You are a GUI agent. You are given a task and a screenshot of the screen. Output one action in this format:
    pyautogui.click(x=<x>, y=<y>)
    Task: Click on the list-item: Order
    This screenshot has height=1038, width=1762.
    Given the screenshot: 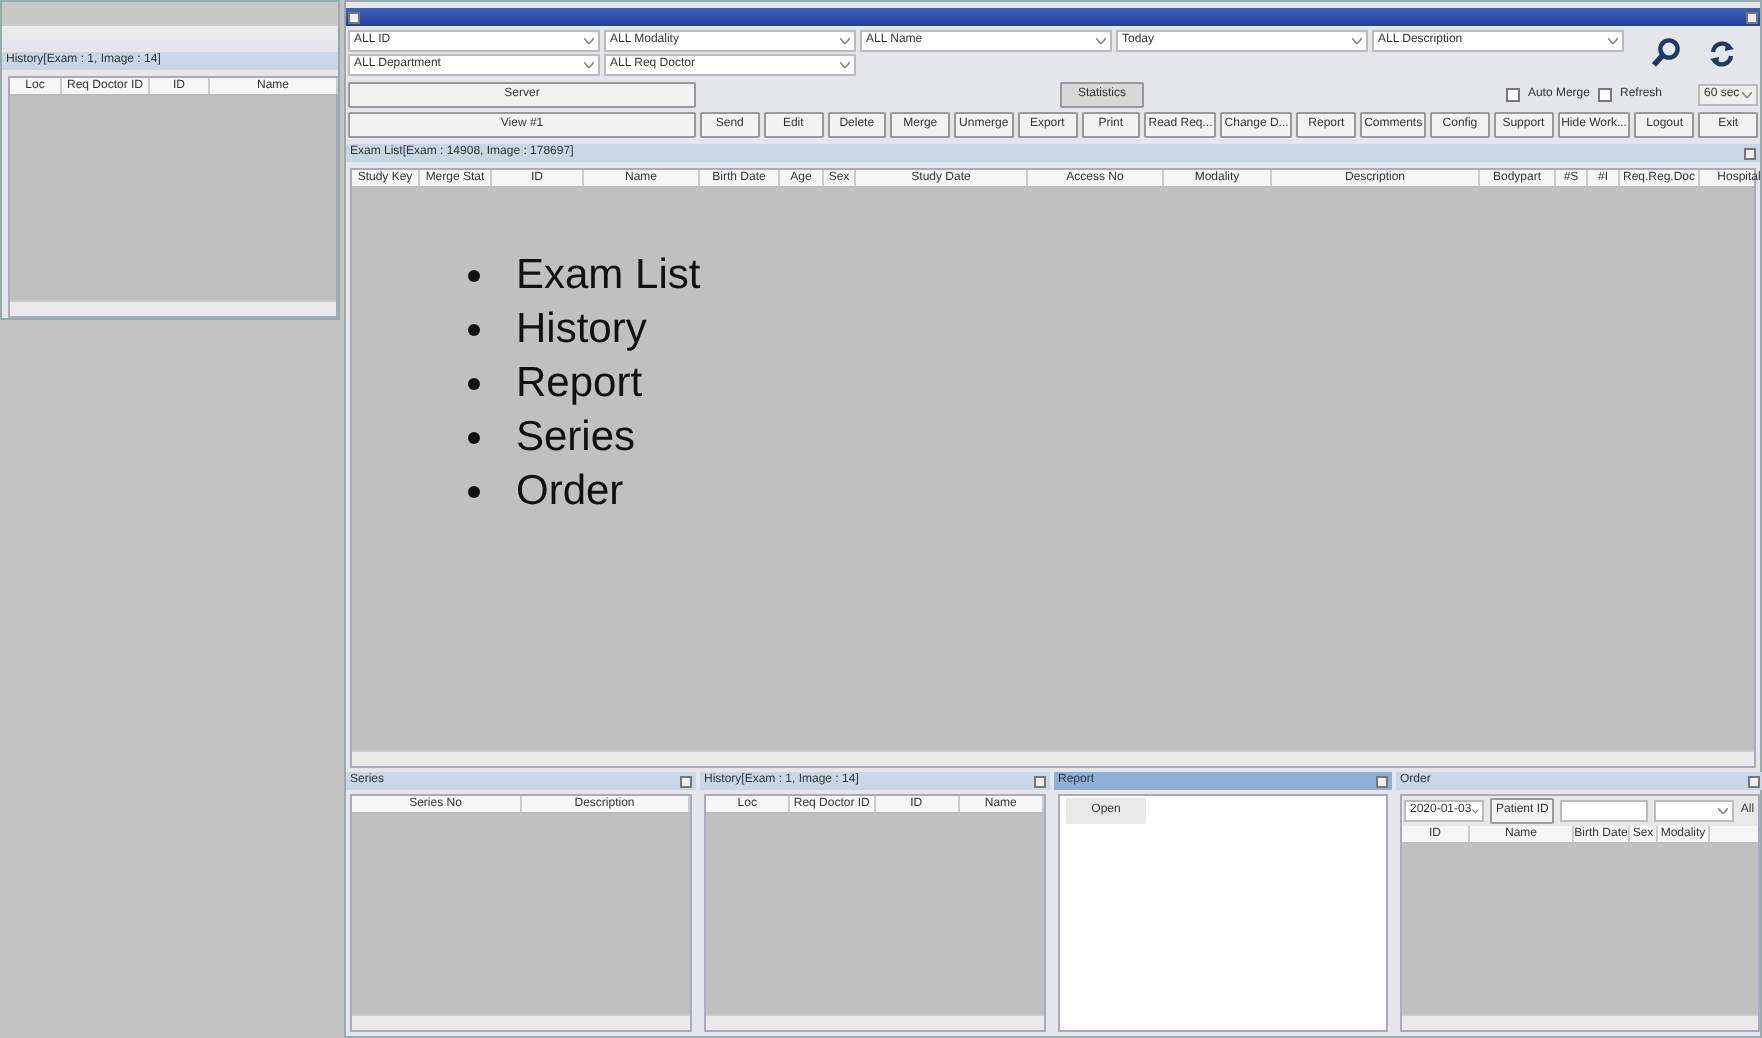 What is the action you would take?
    pyautogui.click(x=570, y=492)
    